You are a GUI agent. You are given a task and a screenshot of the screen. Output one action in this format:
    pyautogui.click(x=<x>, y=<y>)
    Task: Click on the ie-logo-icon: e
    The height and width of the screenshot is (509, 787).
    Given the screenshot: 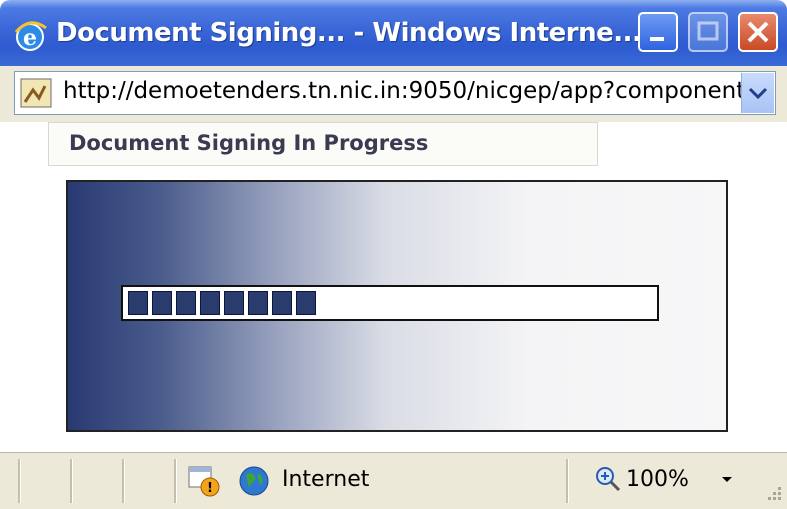 What is the action you would take?
    pyautogui.click(x=30, y=36)
    